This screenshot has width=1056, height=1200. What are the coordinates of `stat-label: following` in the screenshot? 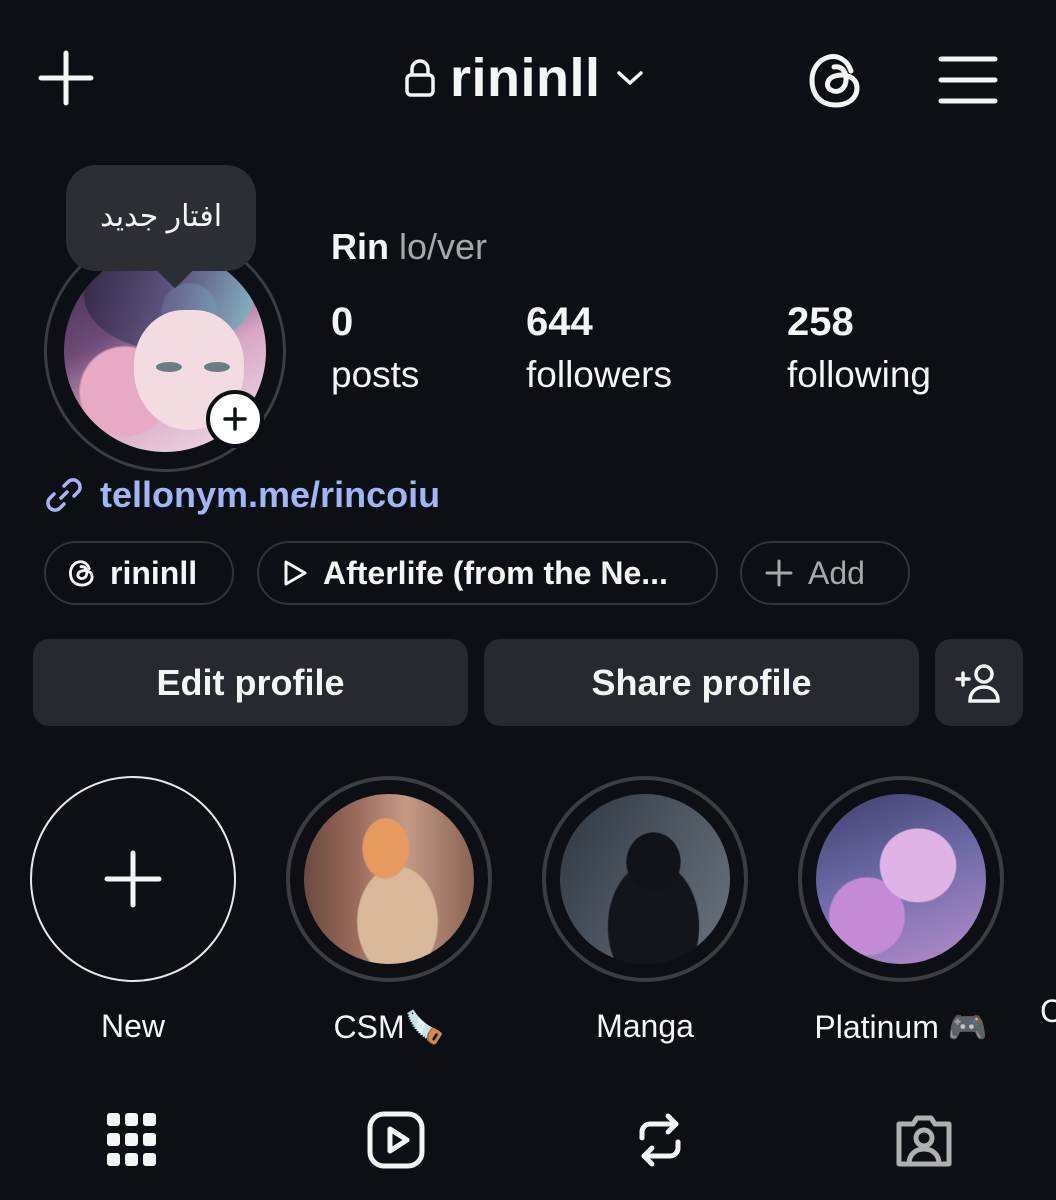 It's located at (859, 374).